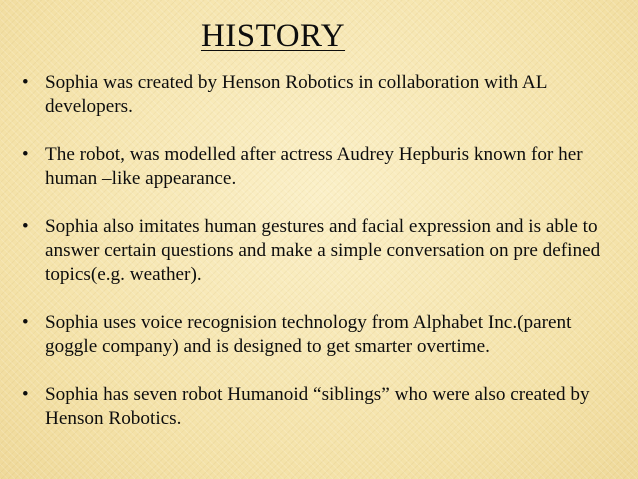 The image size is (638, 479). What do you see at coordinates (273, 36) in the screenshot?
I see `slide-title: HISTORY` at bounding box center [273, 36].